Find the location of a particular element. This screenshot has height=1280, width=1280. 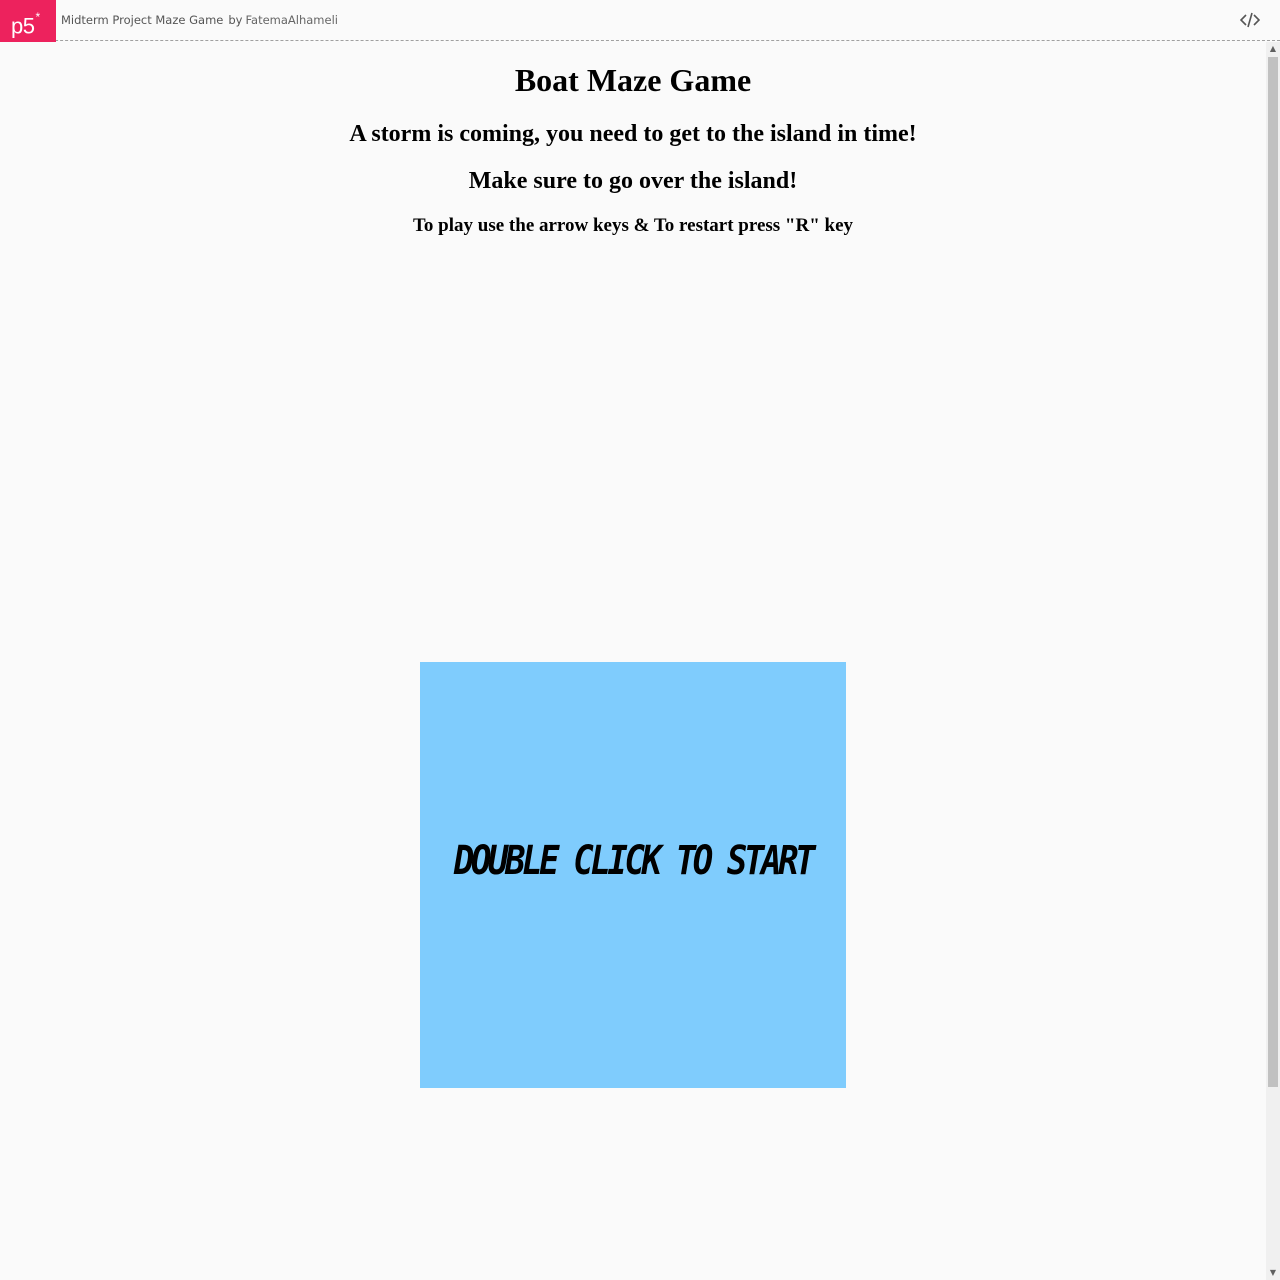

logo-text: p5 is located at coordinates (23, 26).